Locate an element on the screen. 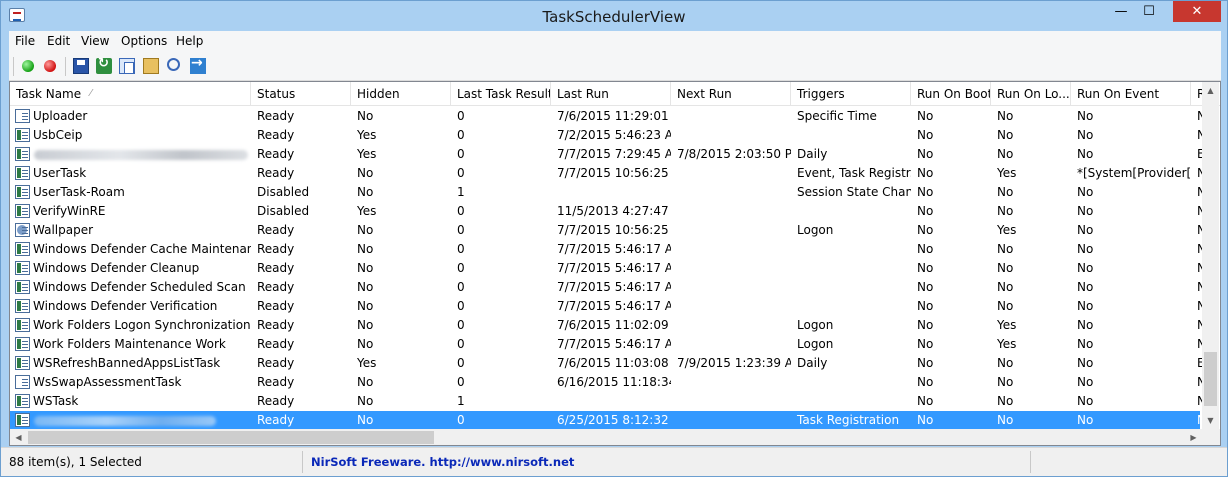 This screenshot has height=477, width=1228. vertical-scroll-thumb is located at coordinates (1210, 379).